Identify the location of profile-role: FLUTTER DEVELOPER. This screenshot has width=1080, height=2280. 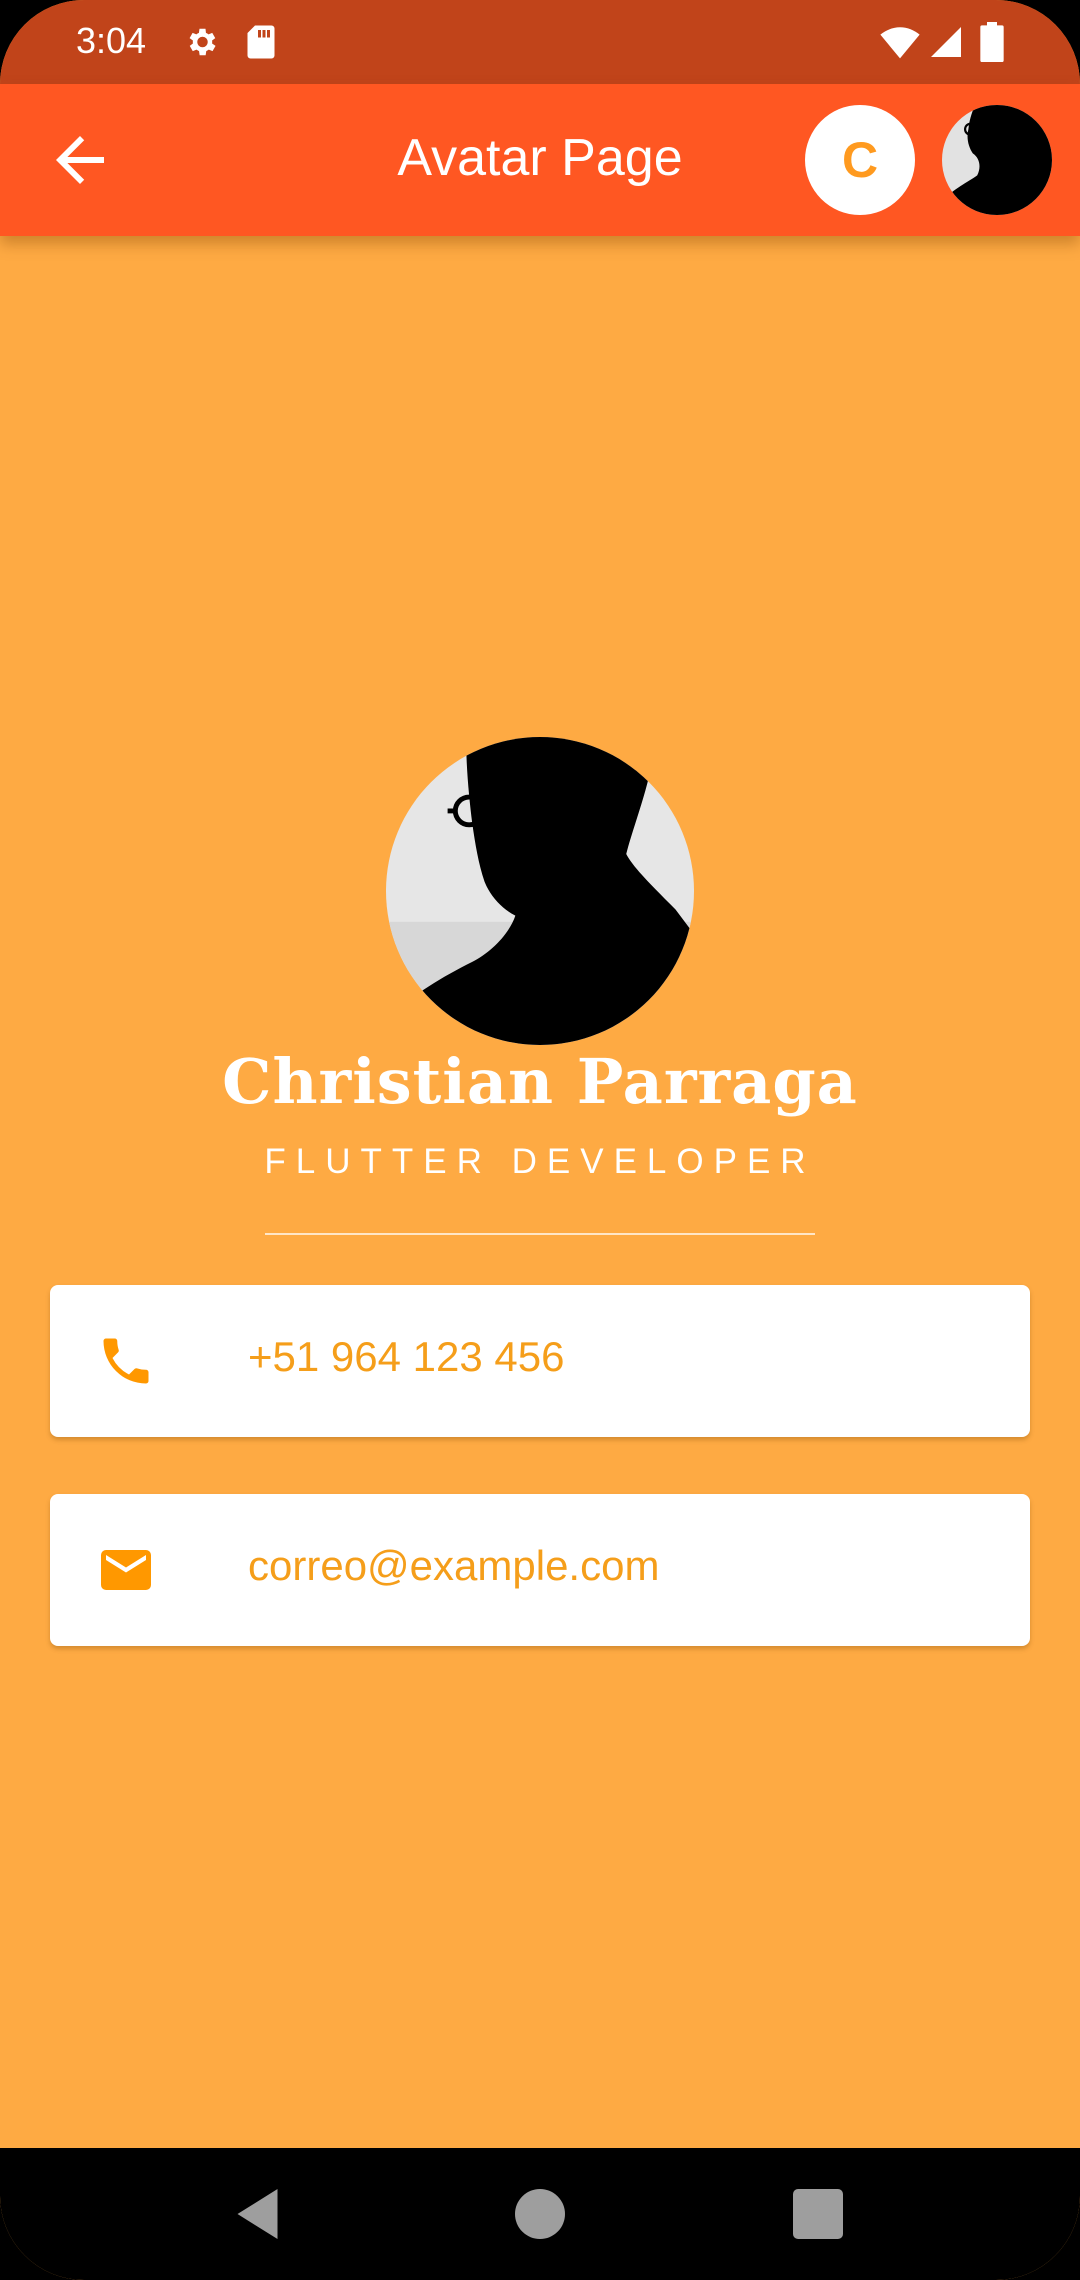
(540, 1161).